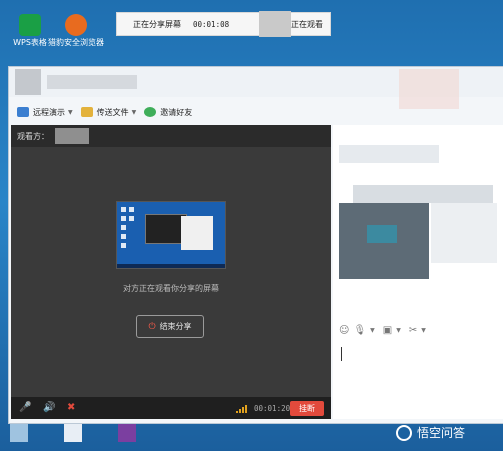 The height and width of the screenshot is (451, 503). What do you see at coordinates (272, 408) in the screenshot?
I see `call-duration: 00:01:20` at bounding box center [272, 408].